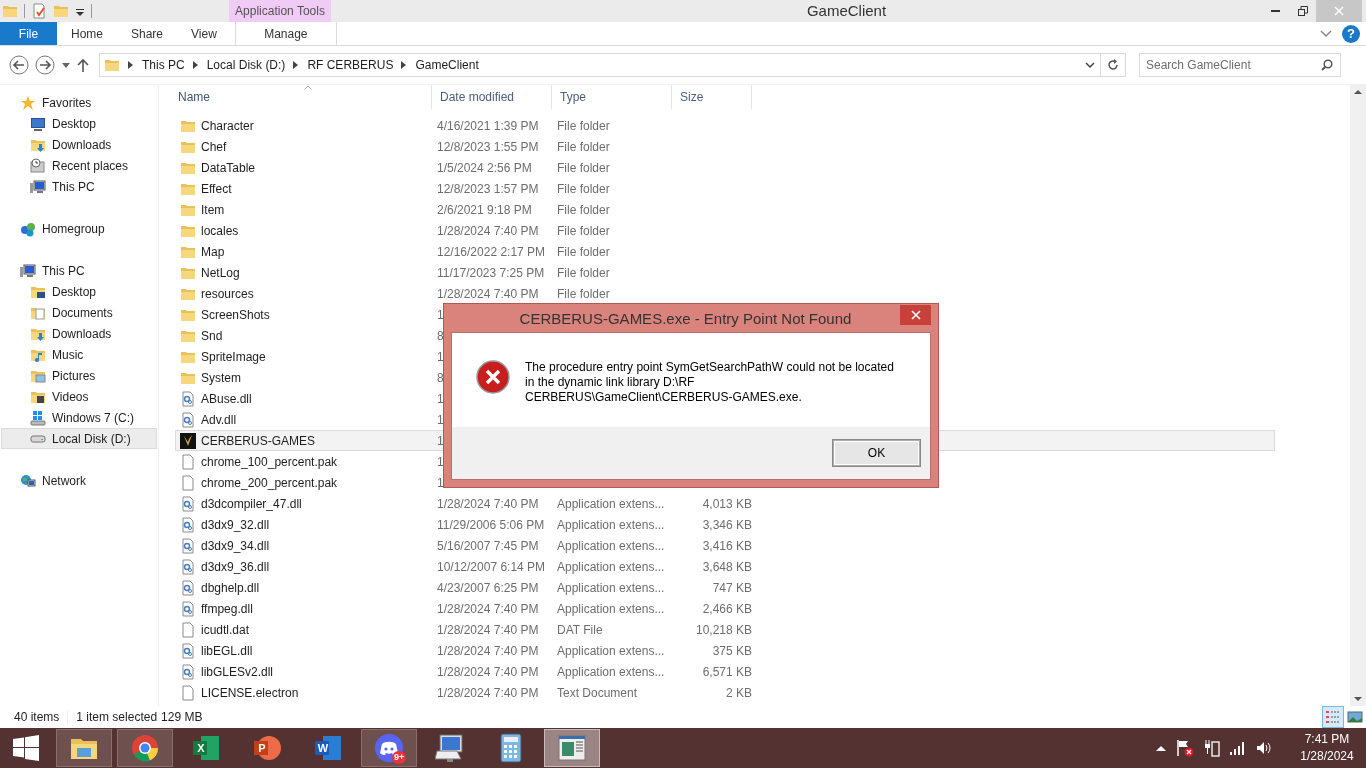 Image resolution: width=1366 pixels, height=768 pixels. I want to click on date-modified: 12/16/2022 2:17 PM, so click(491, 251).